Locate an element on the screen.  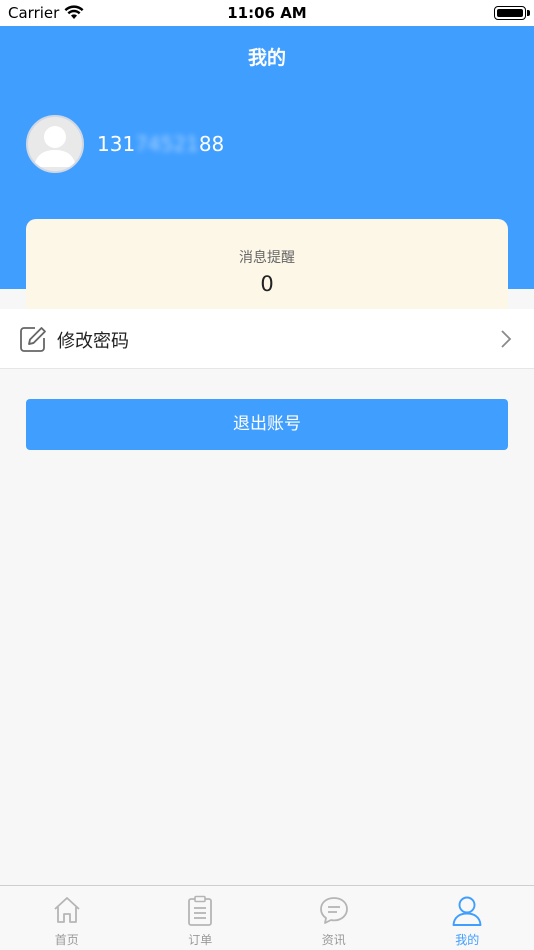
person-icon is located at coordinates (467, 913).